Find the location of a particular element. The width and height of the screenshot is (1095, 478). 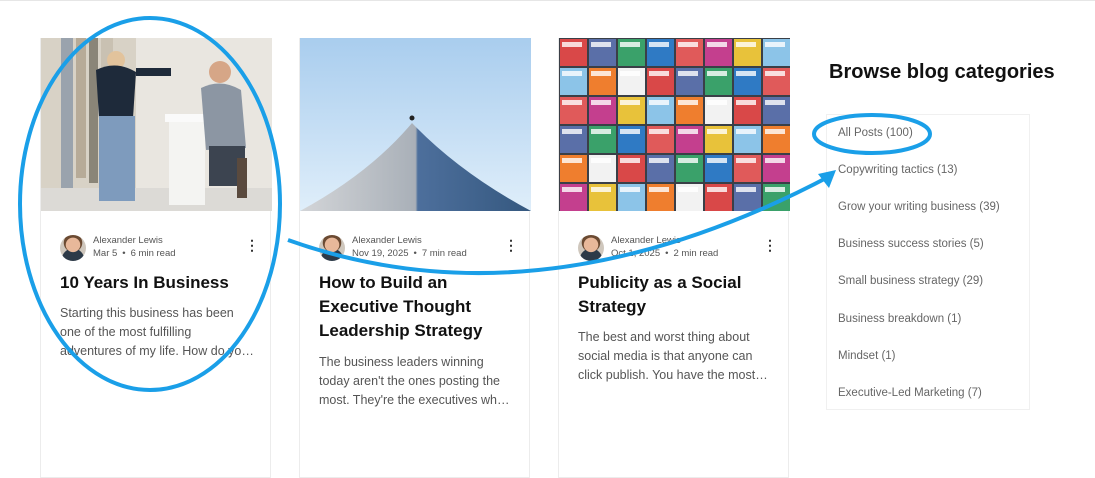

category-mindset: Mindset (1) is located at coordinates (867, 356).